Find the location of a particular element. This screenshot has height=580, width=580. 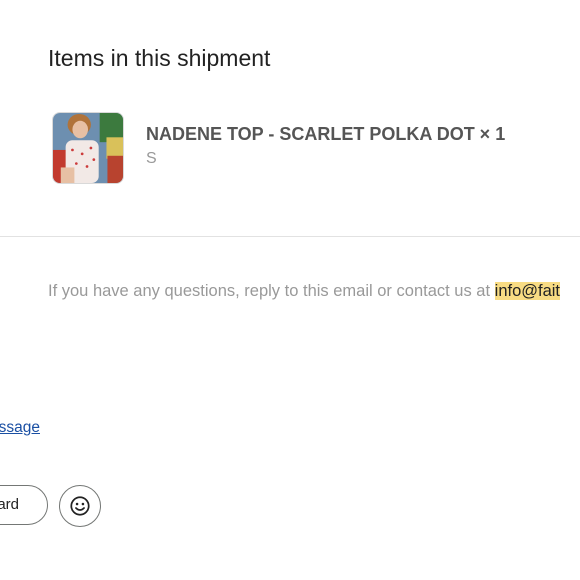

section-divider is located at coordinates (290, 236).